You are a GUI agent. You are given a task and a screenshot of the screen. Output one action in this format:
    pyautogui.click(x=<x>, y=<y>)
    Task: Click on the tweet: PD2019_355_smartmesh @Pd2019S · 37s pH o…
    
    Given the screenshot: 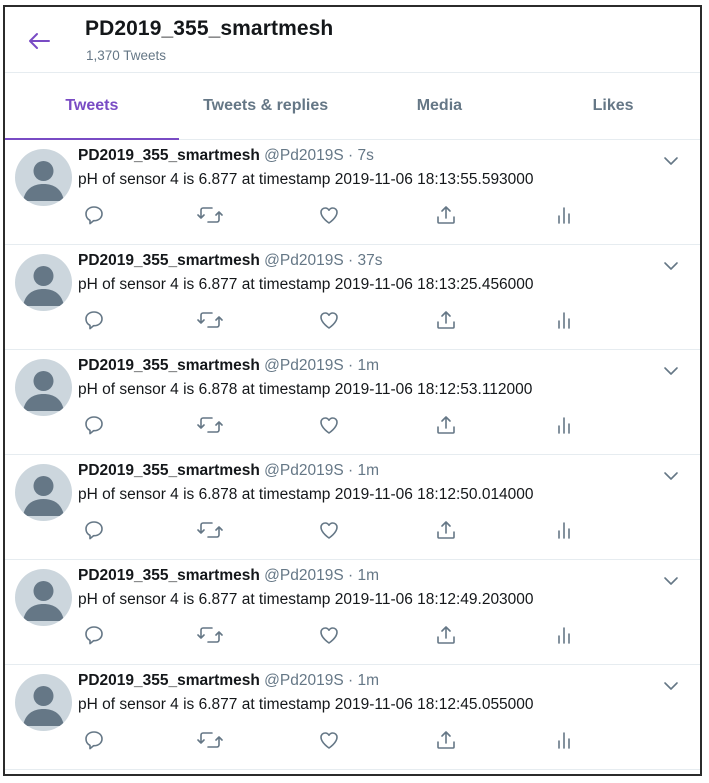 What is the action you would take?
    pyautogui.click(x=352, y=297)
    